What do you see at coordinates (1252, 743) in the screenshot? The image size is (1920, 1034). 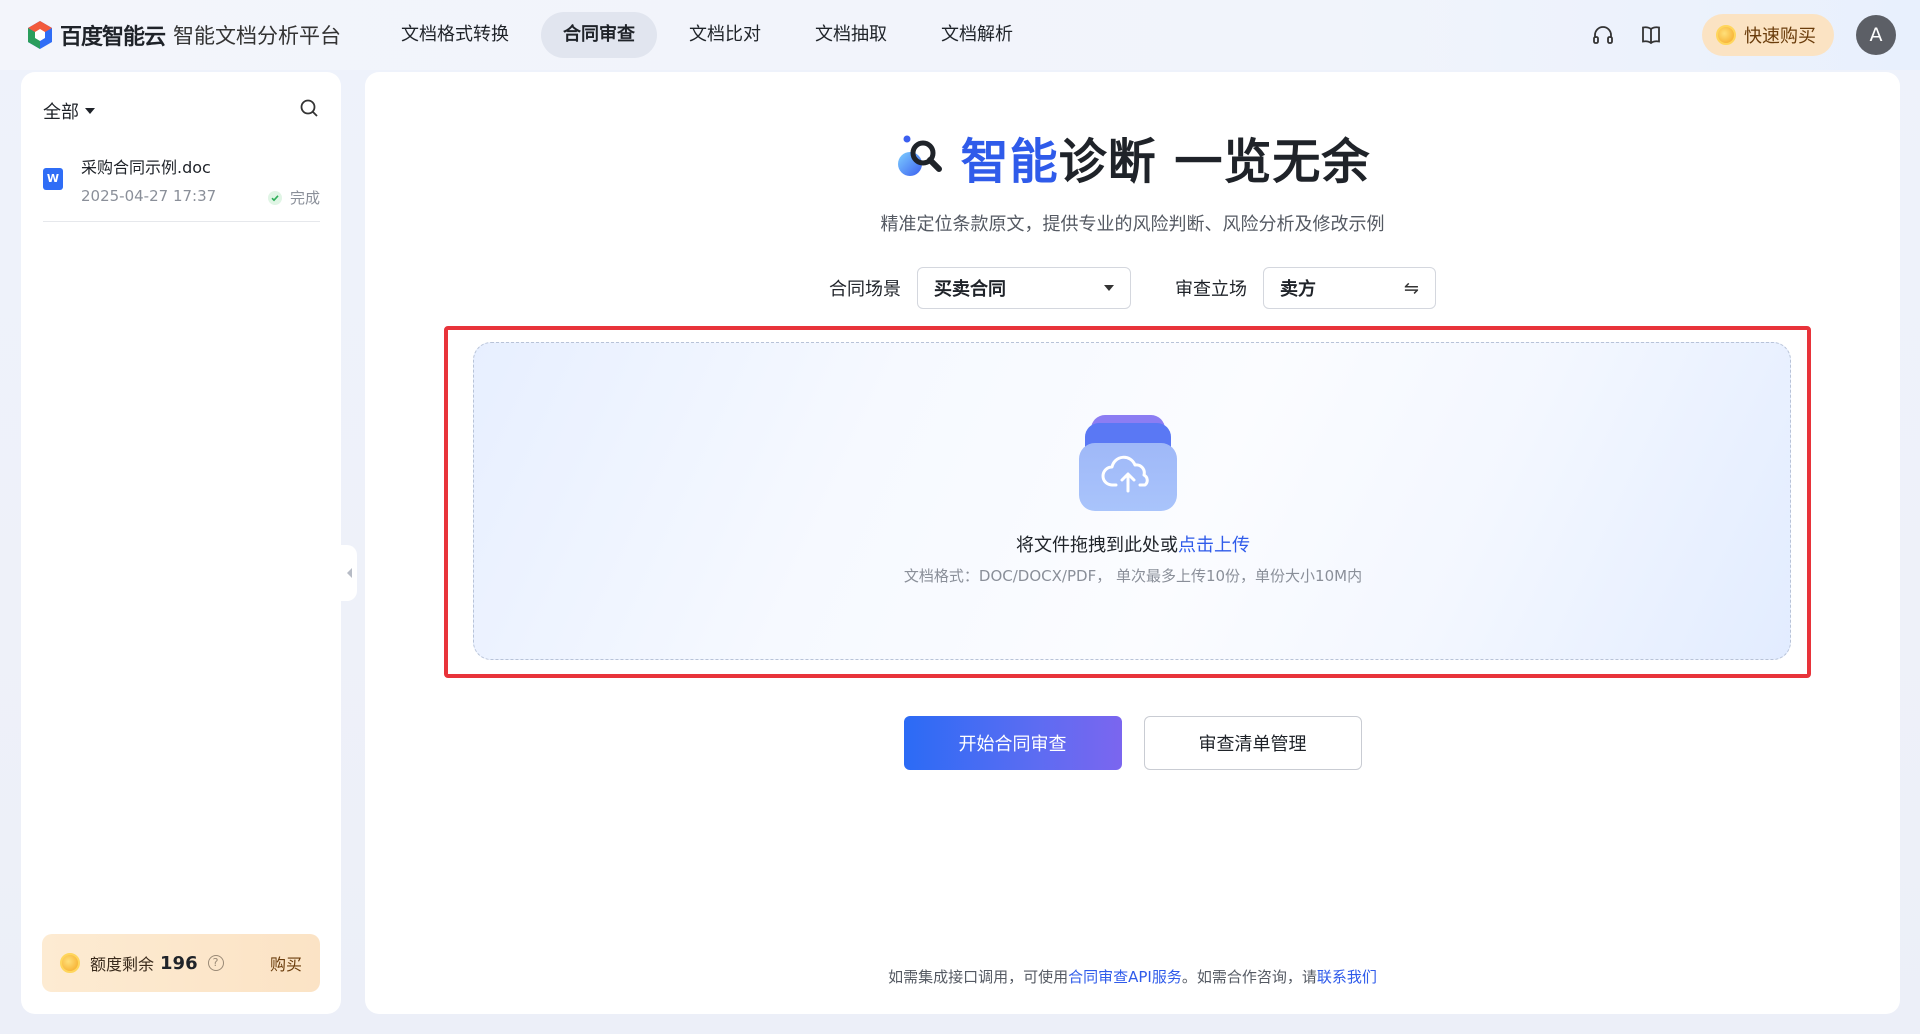 I see `checklist-manage-button: 审查清单管理` at bounding box center [1252, 743].